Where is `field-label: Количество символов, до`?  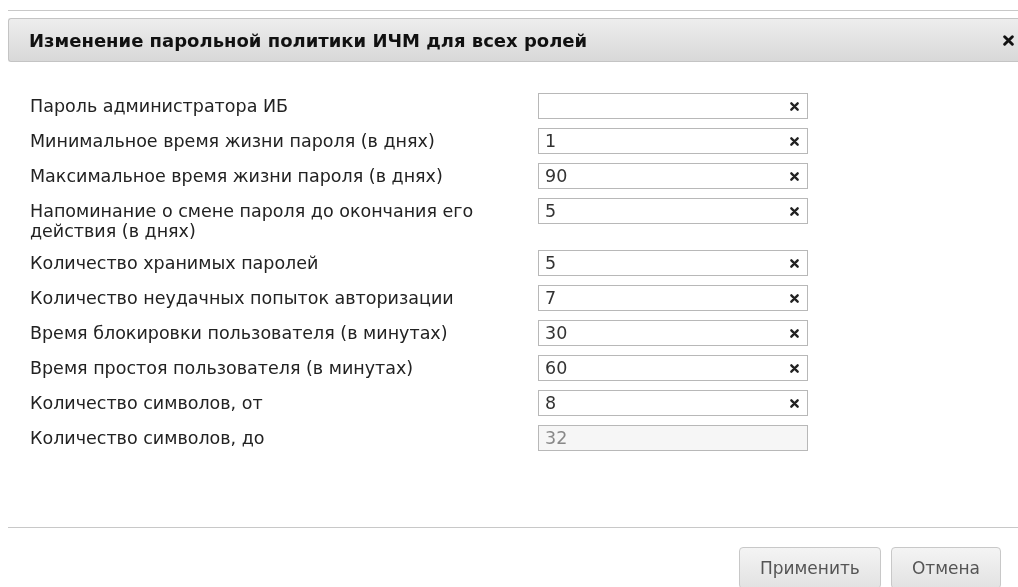 field-label: Количество символов, до is located at coordinates (148, 437).